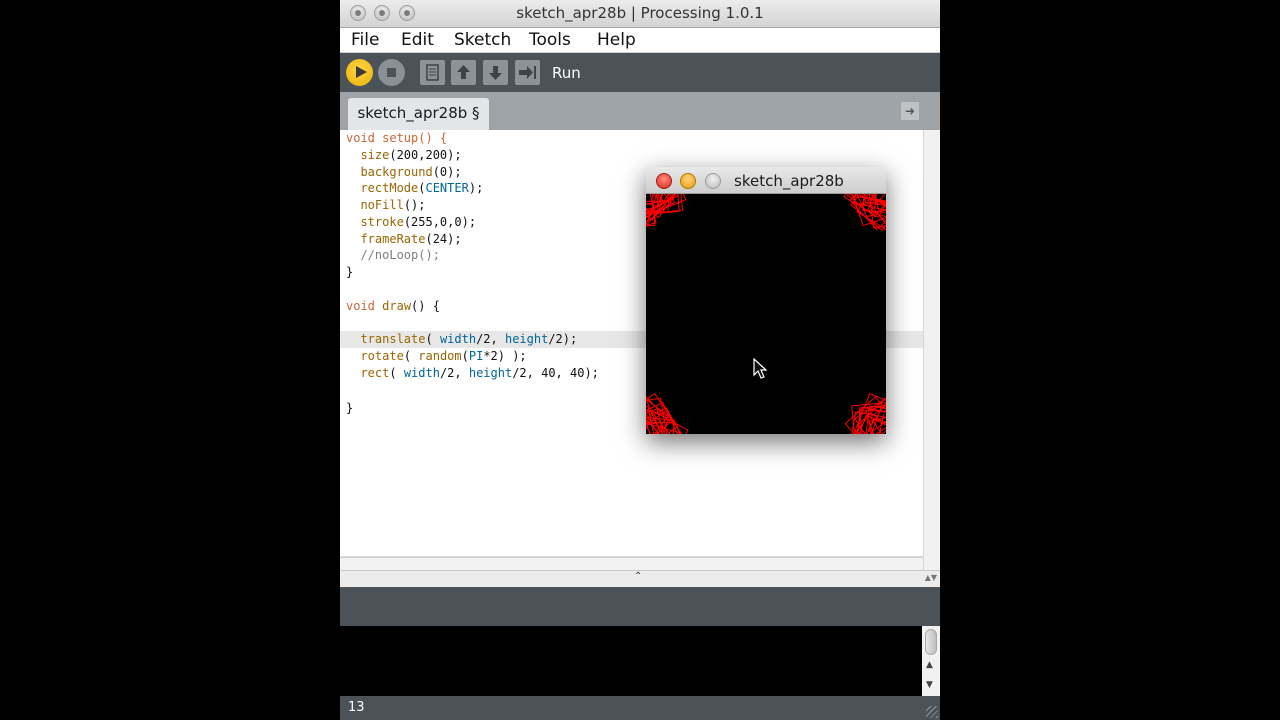  I want to click on status-bar: 13, so click(640, 708).